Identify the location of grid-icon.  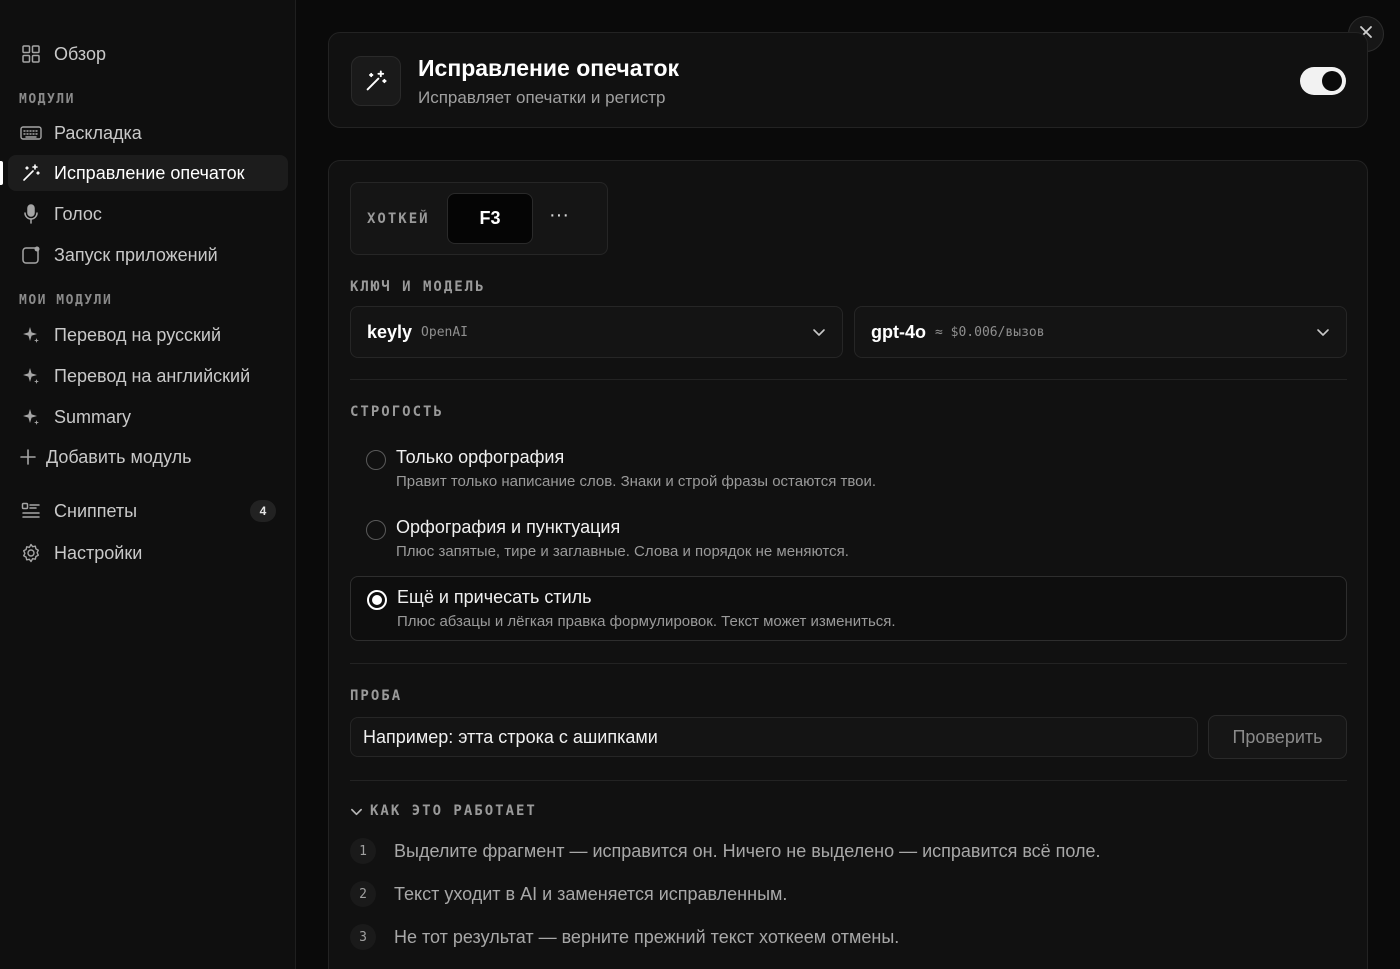
(31, 54).